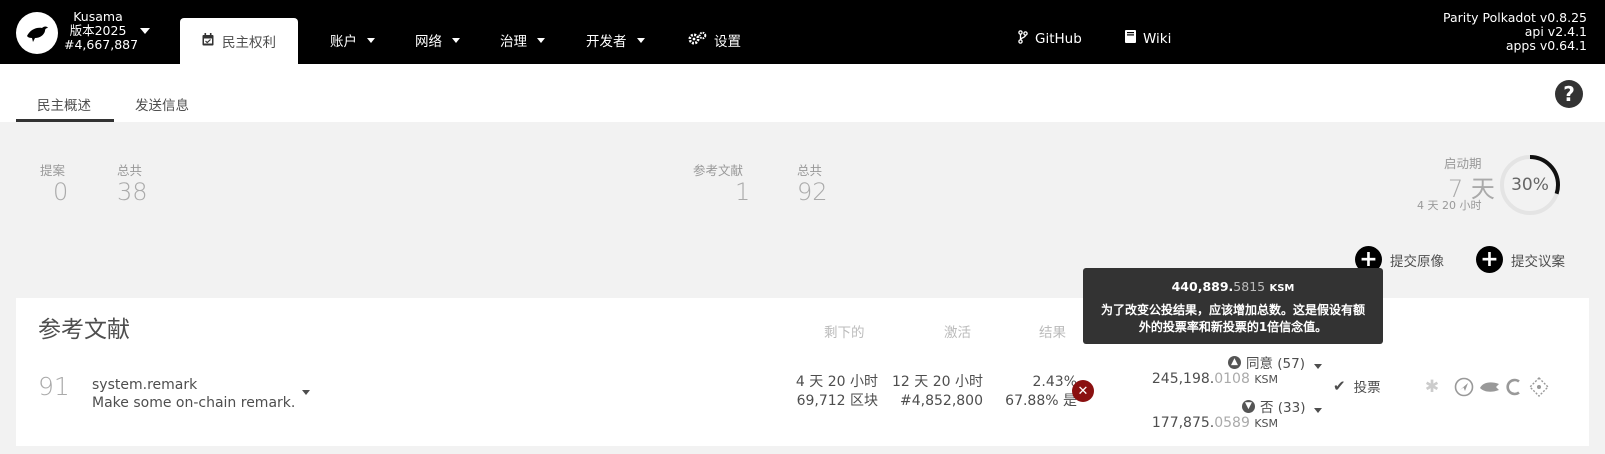  Describe the element at coordinates (1318, 366) in the screenshot. I see `aye-expand-icon` at that location.